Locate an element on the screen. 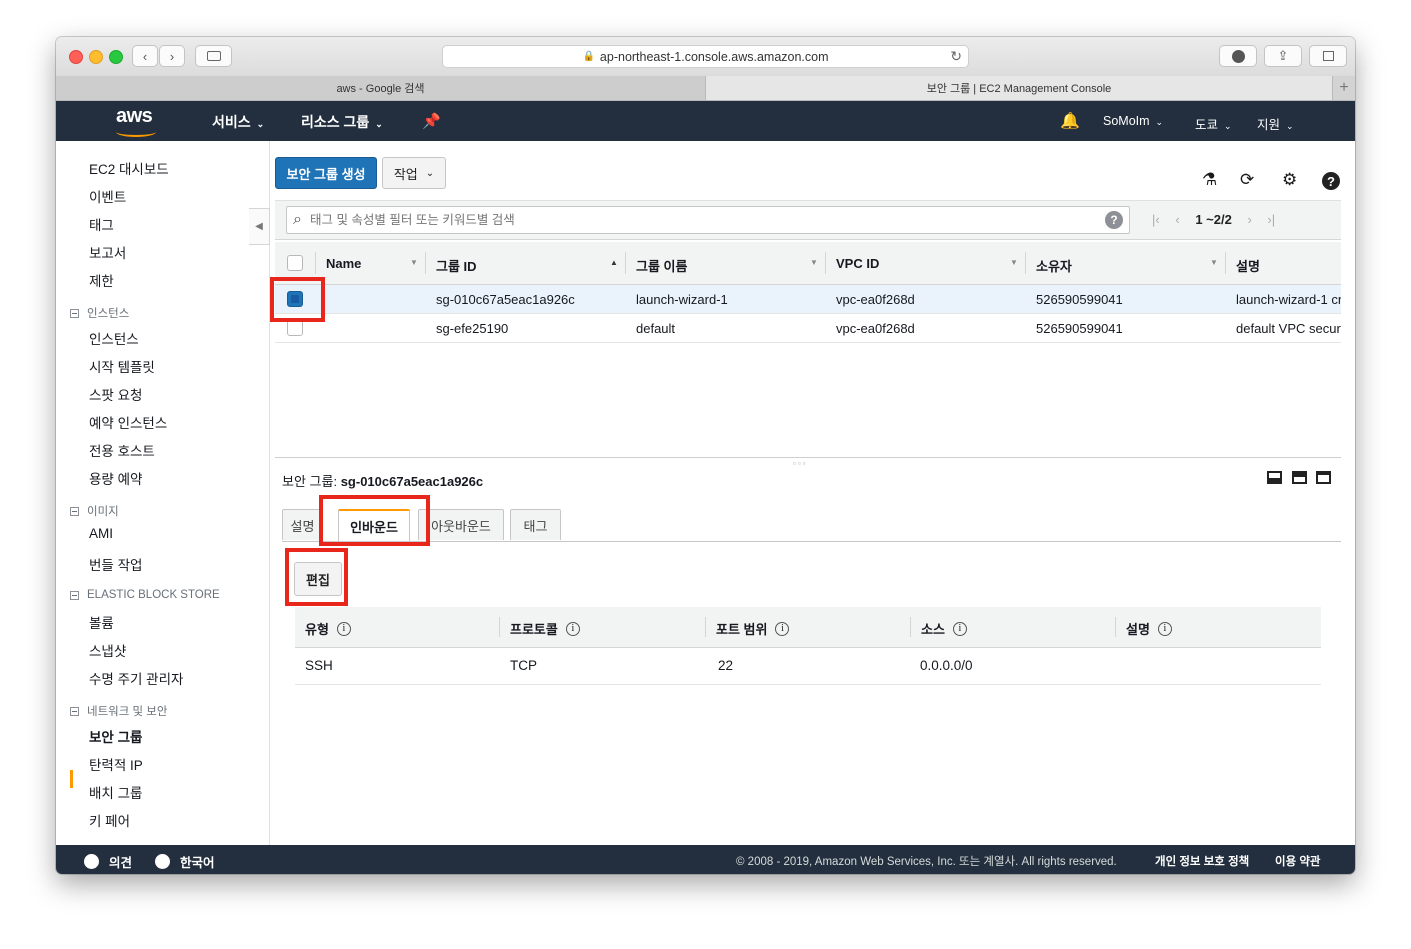 Image resolution: width=1411 pixels, height=949 pixels. sidebar-item-launch-templates: 시작 템플릿 is located at coordinates (122, 366).